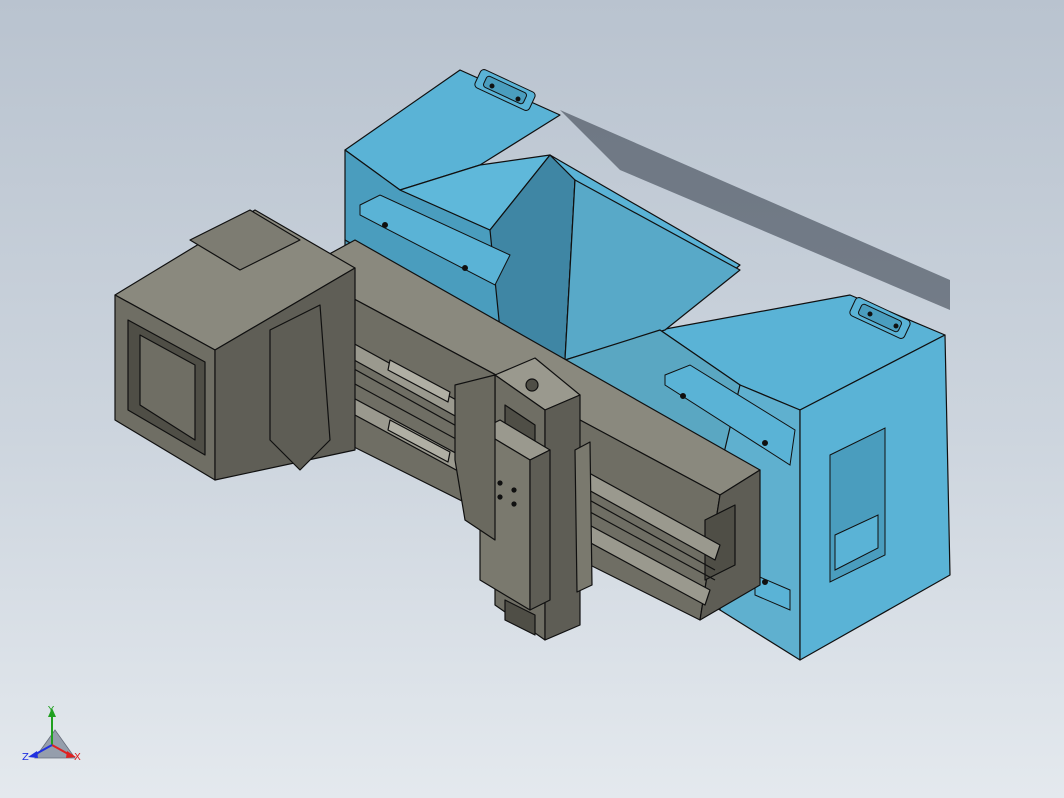  I want to click on x-axis-label: X, so click(77, 757).